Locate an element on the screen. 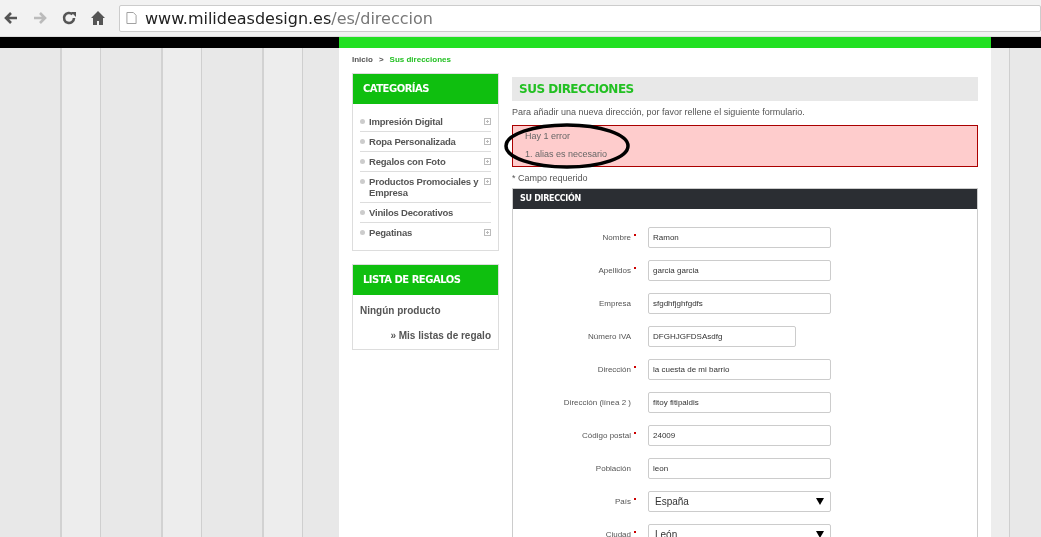 The image size is (1041, 537). field-label: Nombre is located at coordinates (616, 237).